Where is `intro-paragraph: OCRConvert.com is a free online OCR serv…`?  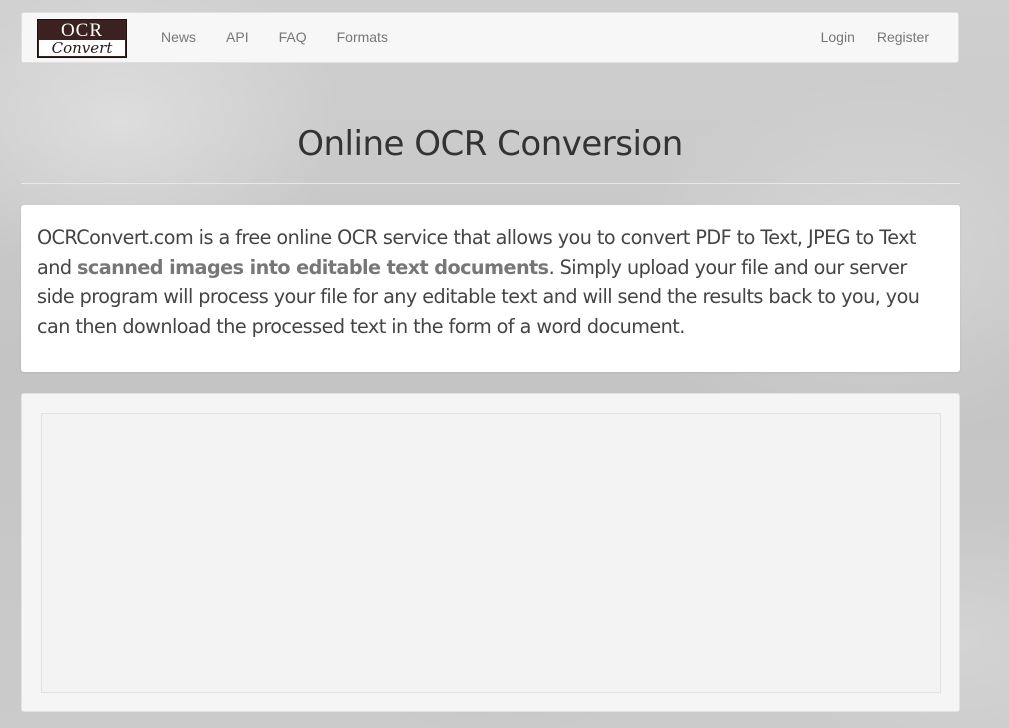 intro-paragraph: OCRConvert.com is a free online OCR serv… is located at coordinates (491, 282).